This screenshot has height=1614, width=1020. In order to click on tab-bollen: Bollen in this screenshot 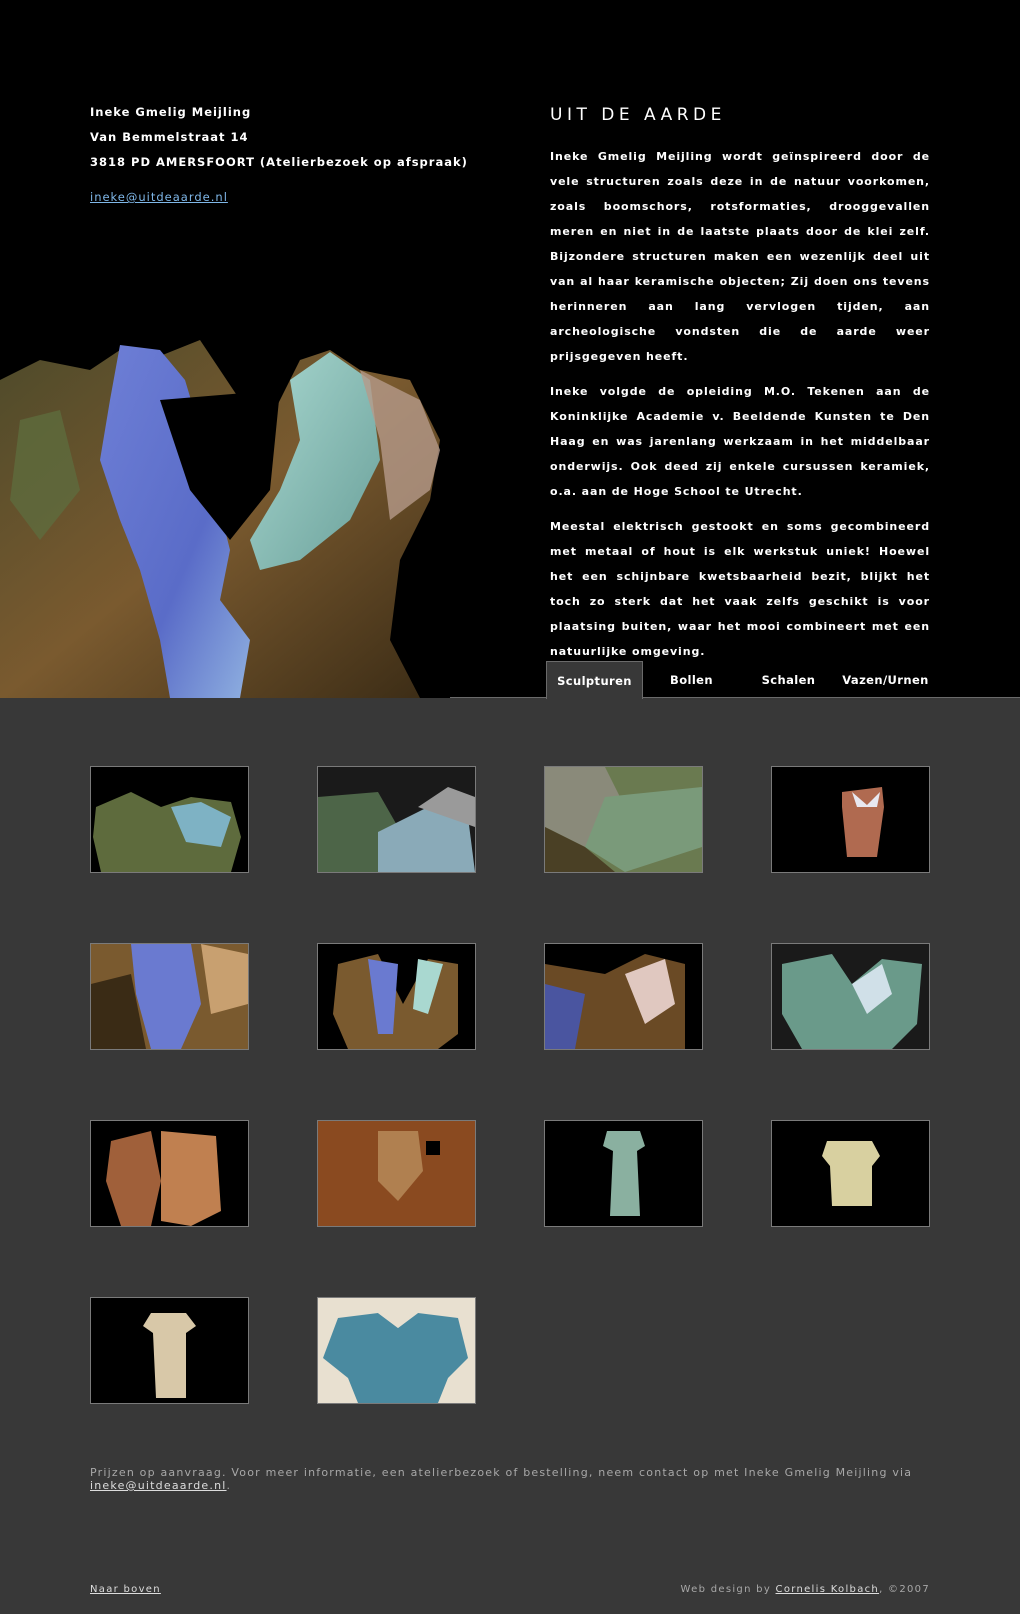, I will do `click(691, 679)`.